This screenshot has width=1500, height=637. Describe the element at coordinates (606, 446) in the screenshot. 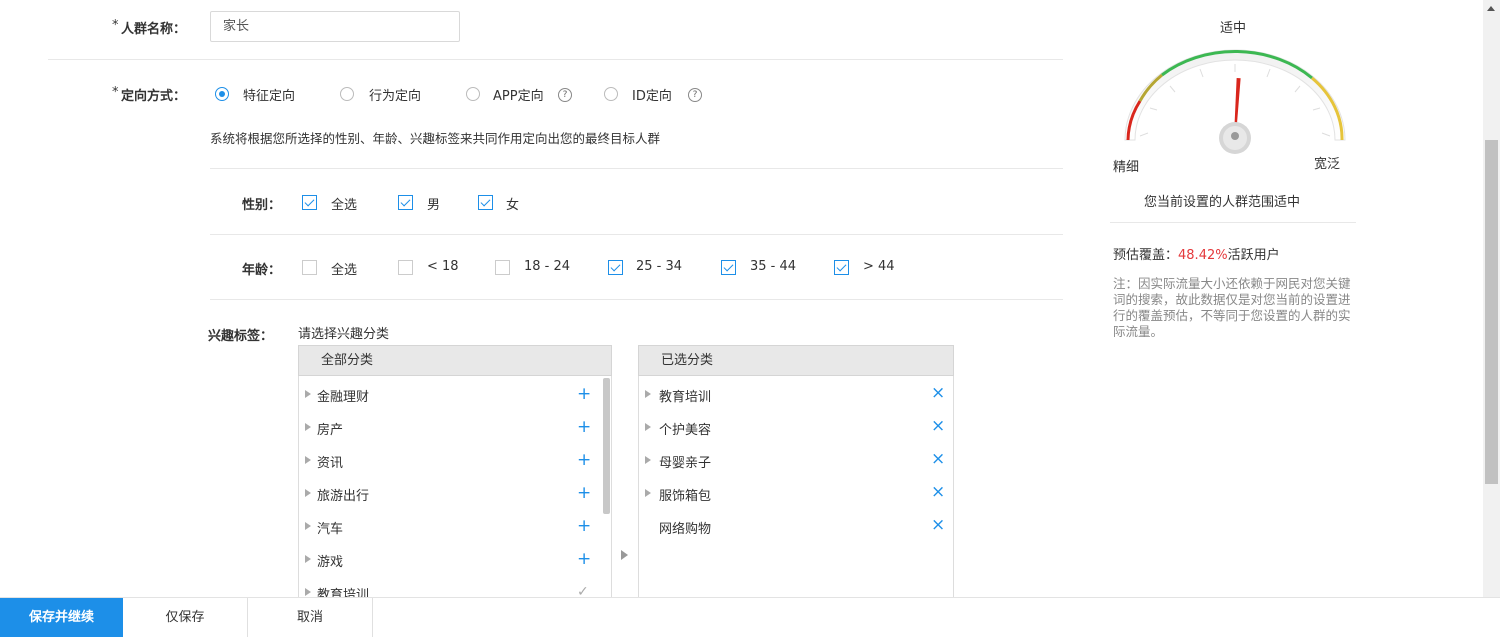

I see `scrollbar-thumb` at that location.